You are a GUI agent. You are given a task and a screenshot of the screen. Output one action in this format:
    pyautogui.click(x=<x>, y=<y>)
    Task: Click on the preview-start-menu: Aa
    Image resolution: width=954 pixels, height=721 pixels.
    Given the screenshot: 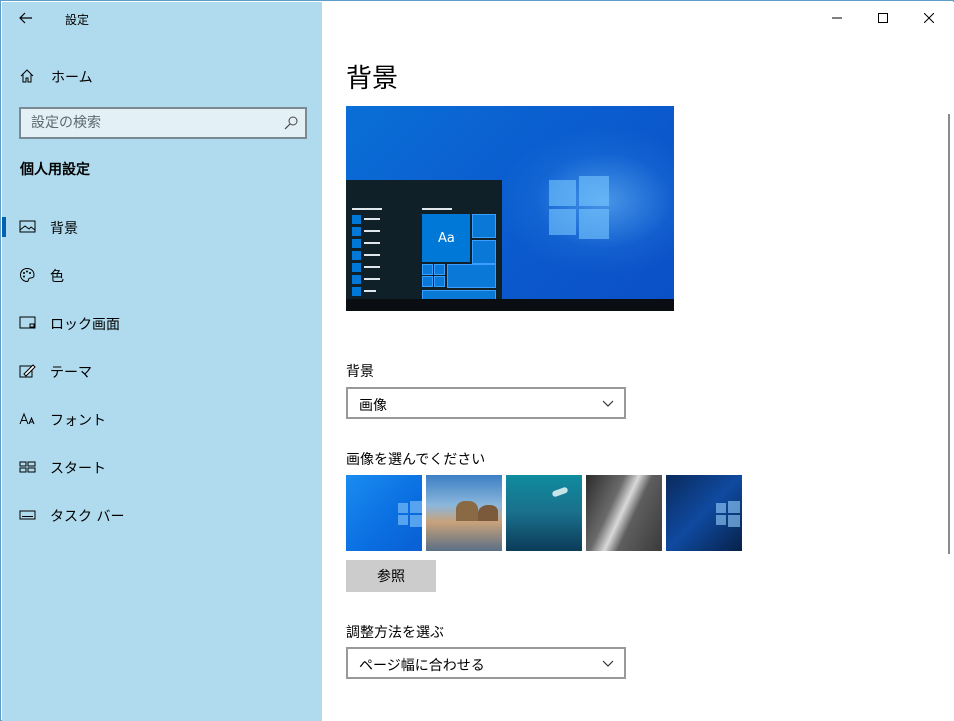 What is the action you would take?
    pyautogui.click(x=424, y=240)
    